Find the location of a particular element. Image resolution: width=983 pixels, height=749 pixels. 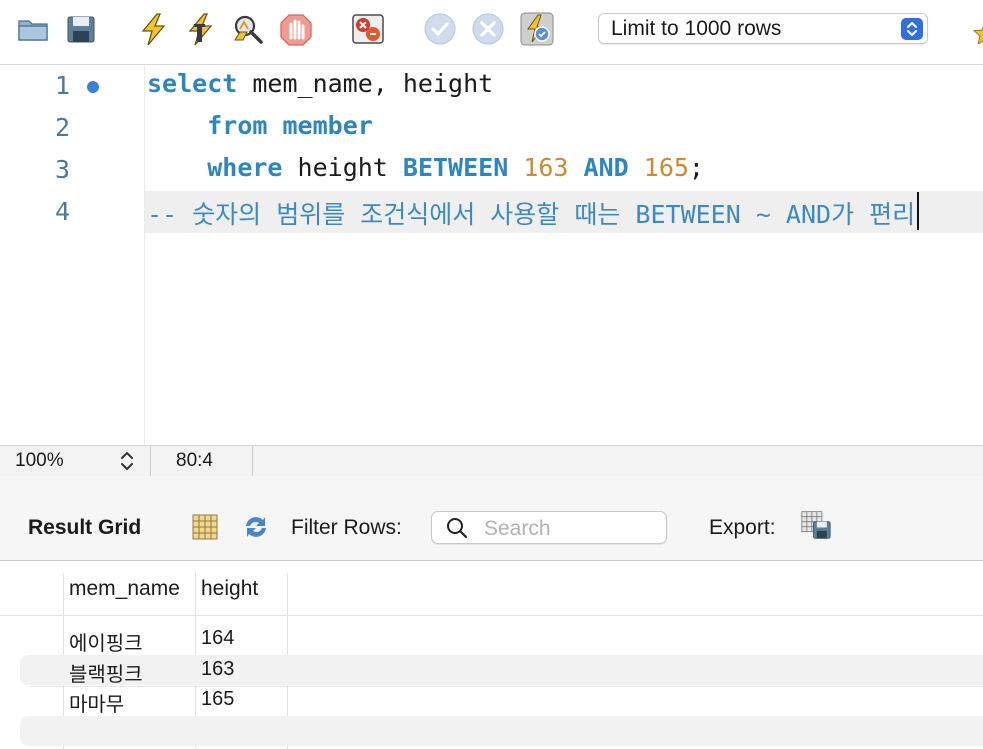

table-cell: 블랙핑크 is located at coordinates (106, 672).